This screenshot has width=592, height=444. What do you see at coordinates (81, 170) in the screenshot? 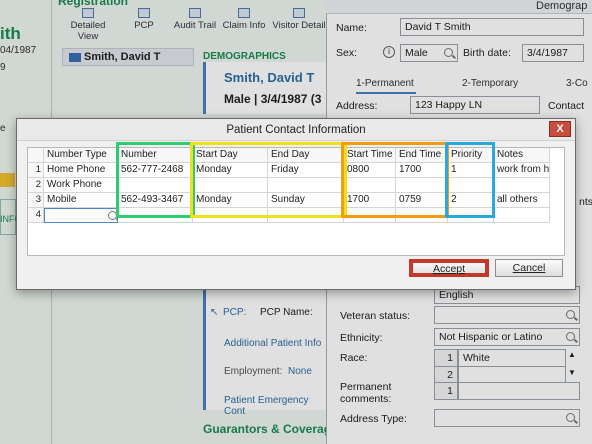
I see `table-cell: Home Phone` at bounding box center [81, 170].